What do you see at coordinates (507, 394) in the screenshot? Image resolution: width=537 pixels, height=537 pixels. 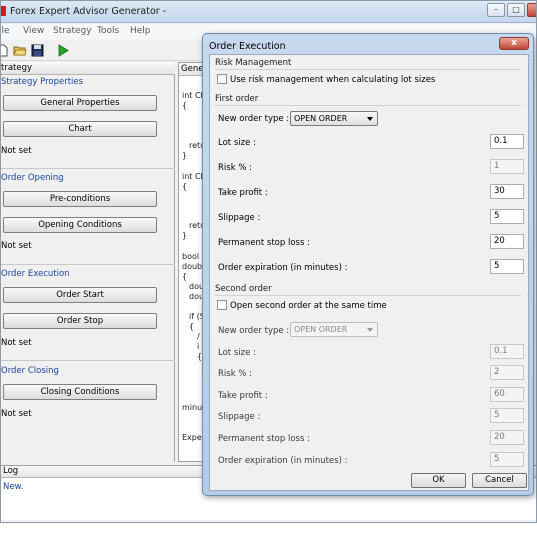 I see `second-take-profit-input: 60` at bounding box center [507, 394].